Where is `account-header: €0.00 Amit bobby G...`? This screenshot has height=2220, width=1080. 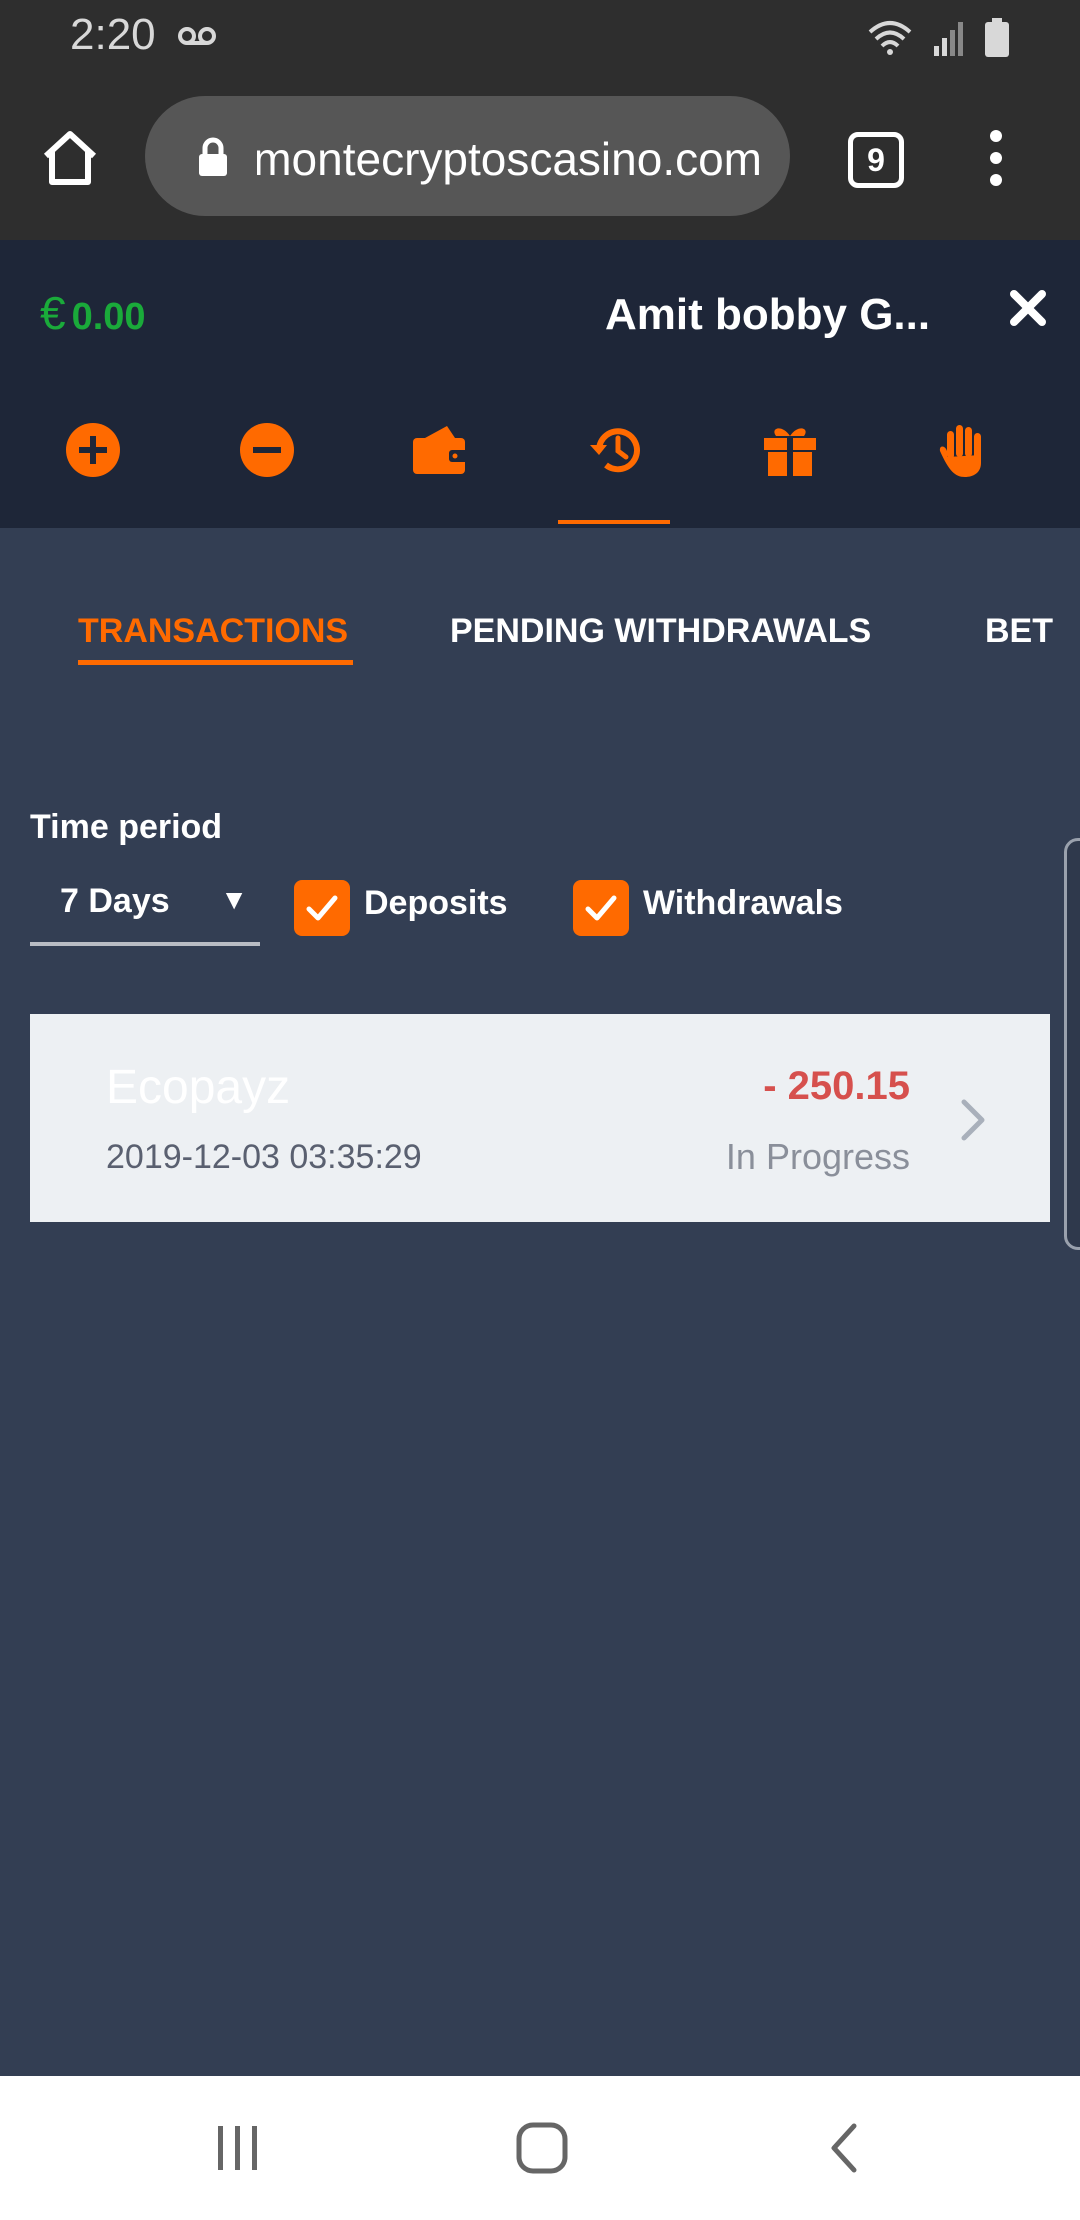 account-header: €0.00 Amit bobby G... is located at coordinates (540, 384).